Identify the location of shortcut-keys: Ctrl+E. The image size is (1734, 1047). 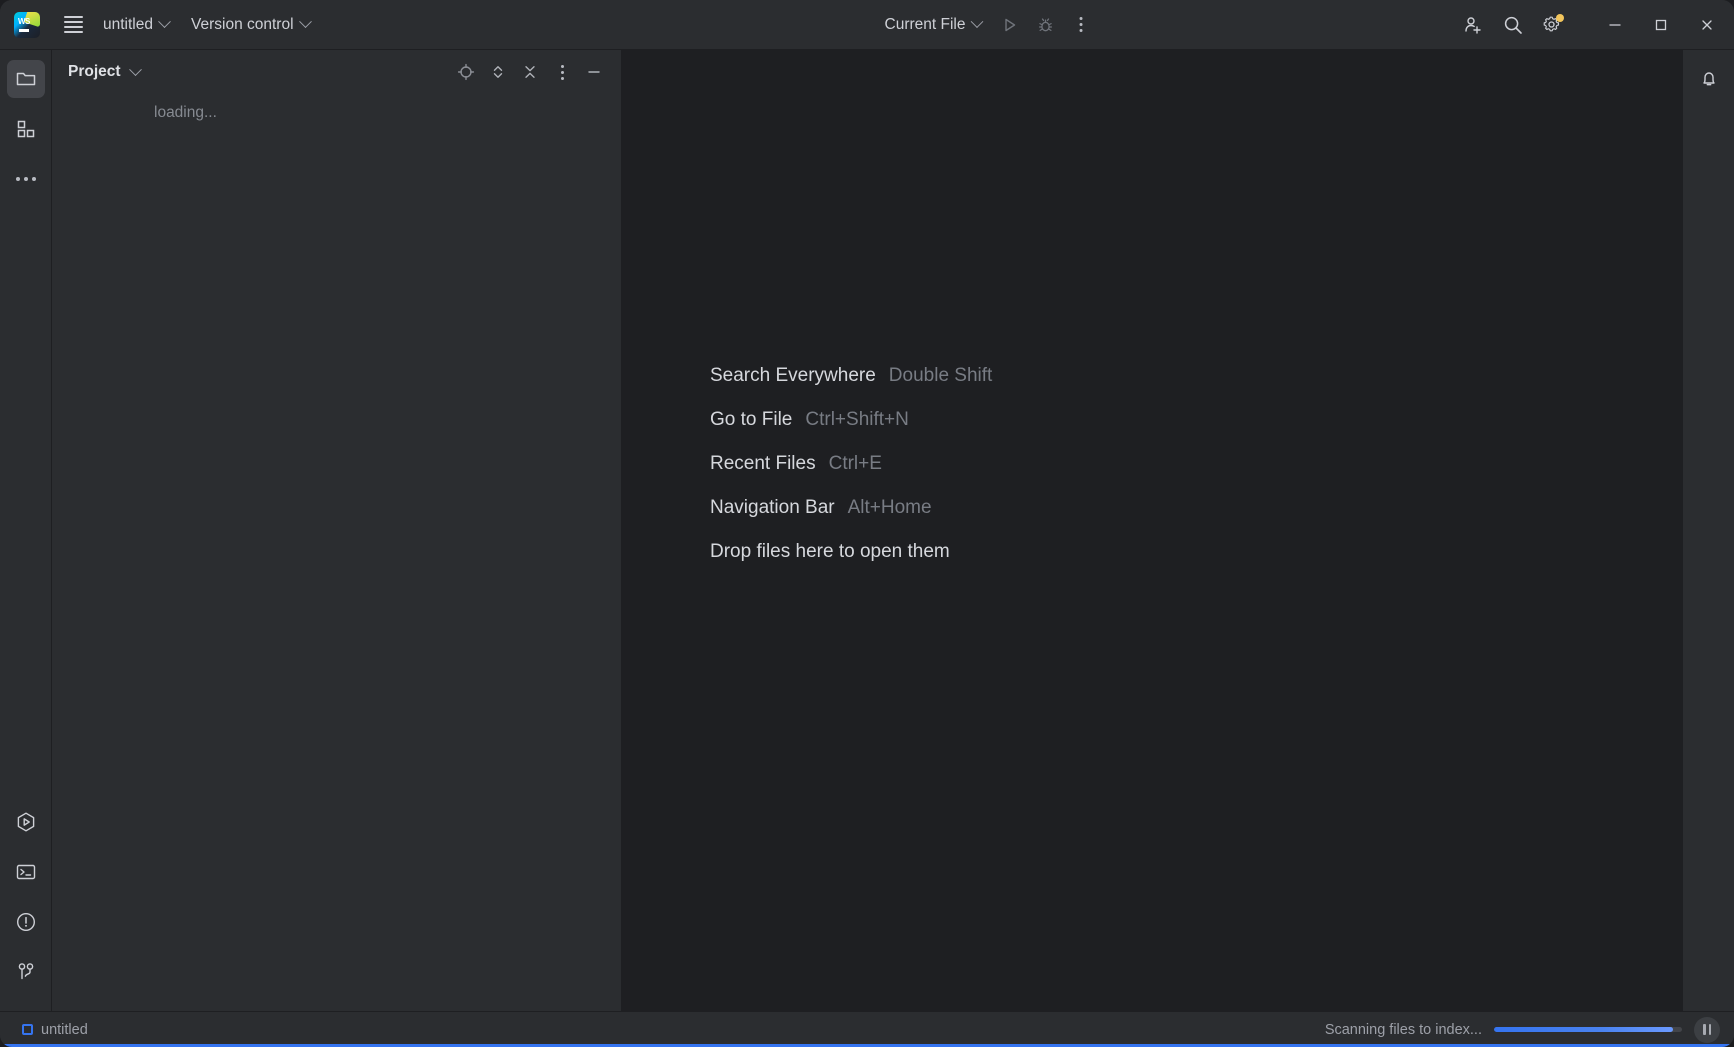
(855, 463).